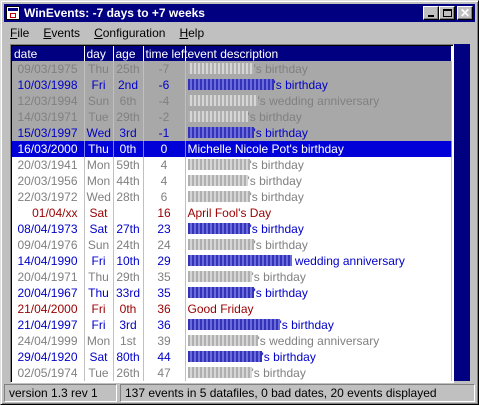 Image resolution: width=479 pixels, height=405 pixels. I want to click on time-left-cell: -2, so click(164, 117).